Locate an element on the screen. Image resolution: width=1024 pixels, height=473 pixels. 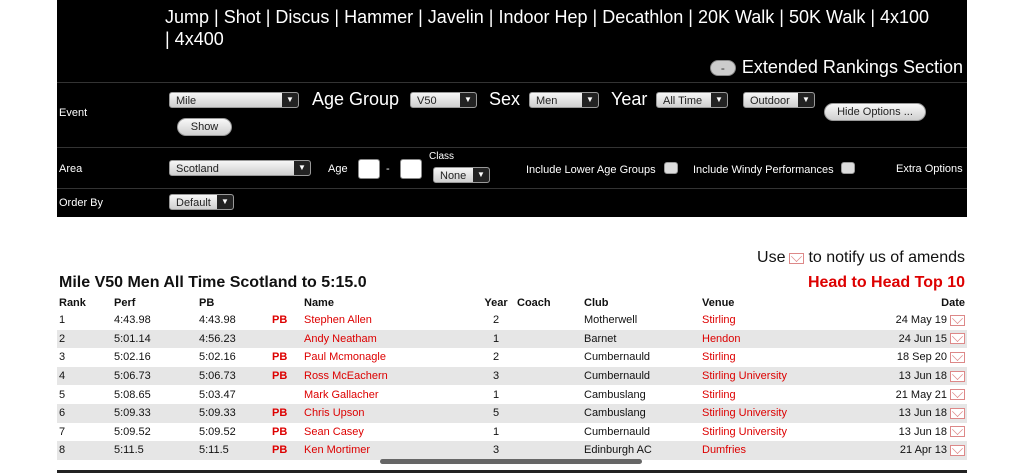
collapse-button: - is located at coordinates (722, 67).